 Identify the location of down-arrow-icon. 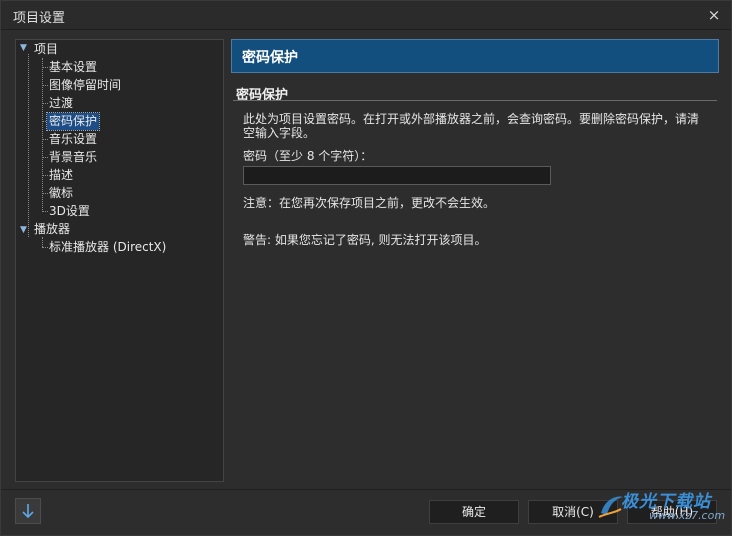
(28, 511).